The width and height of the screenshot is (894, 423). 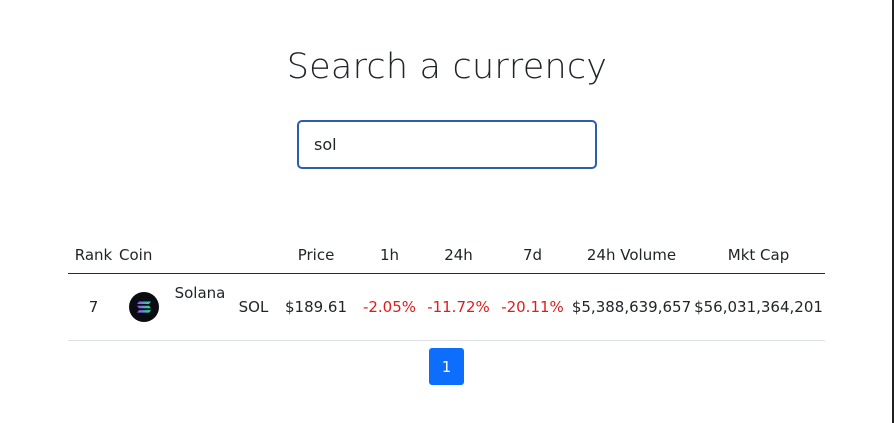 What do you see at coordinates (532, 307) in the screenshot?
I see `coin-change-7d: -20.11%` at bounding box center [532, 307].